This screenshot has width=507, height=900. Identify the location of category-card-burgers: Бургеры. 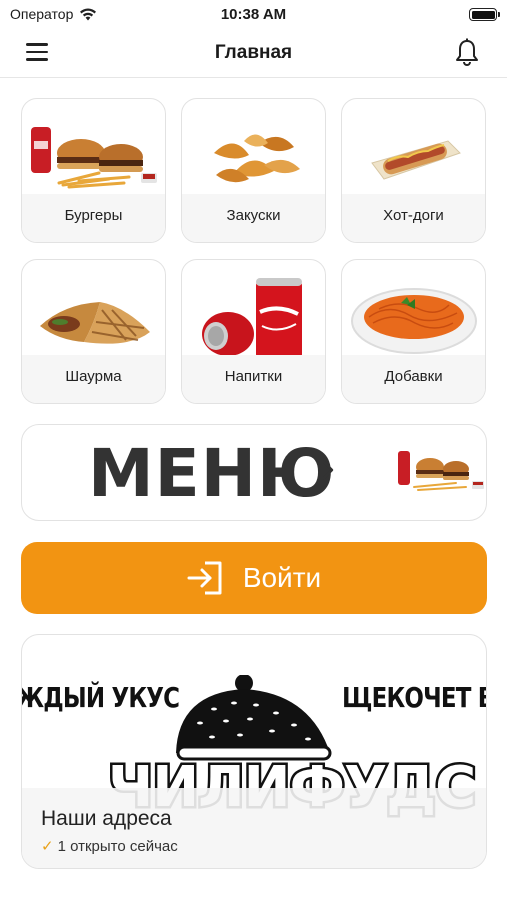
(93, 170).